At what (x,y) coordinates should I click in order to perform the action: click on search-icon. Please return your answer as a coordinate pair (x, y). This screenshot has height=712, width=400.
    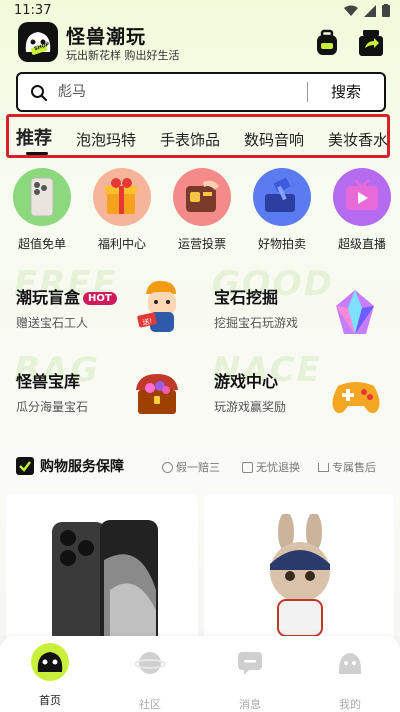
    Looking at the image, I should click on (39, 93).